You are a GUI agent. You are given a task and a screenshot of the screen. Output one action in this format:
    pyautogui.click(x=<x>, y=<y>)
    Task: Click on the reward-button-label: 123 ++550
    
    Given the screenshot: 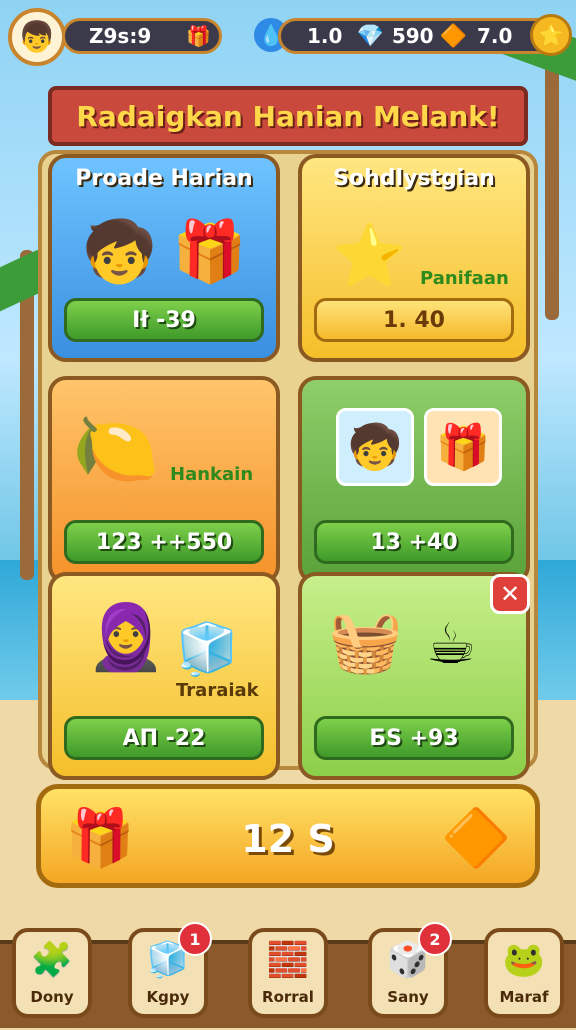 What is the action you would take?
    pyautogui.click(x=164, y=542)
    